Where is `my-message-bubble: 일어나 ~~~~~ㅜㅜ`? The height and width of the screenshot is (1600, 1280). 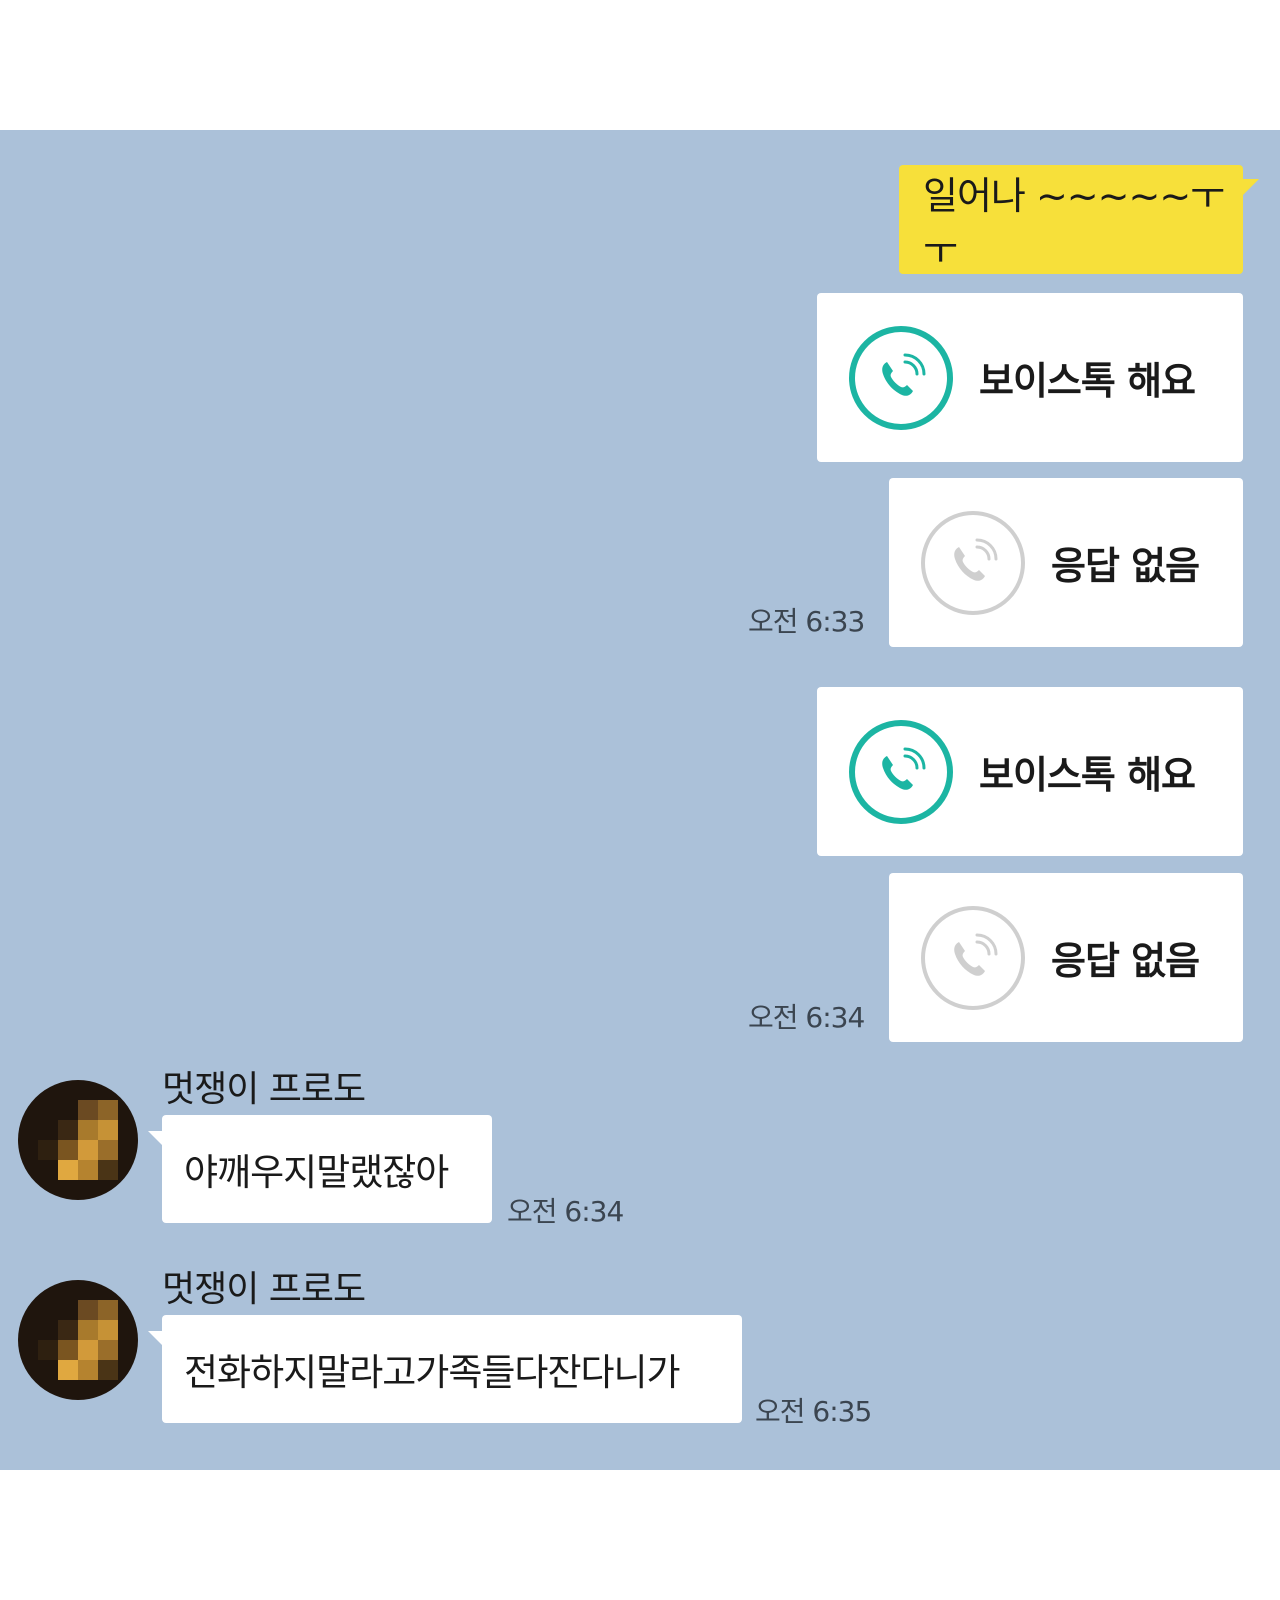
my-message-bubble: 일어나 ~~~~~ㅜㅜ is located at coordinates (1079, 219).